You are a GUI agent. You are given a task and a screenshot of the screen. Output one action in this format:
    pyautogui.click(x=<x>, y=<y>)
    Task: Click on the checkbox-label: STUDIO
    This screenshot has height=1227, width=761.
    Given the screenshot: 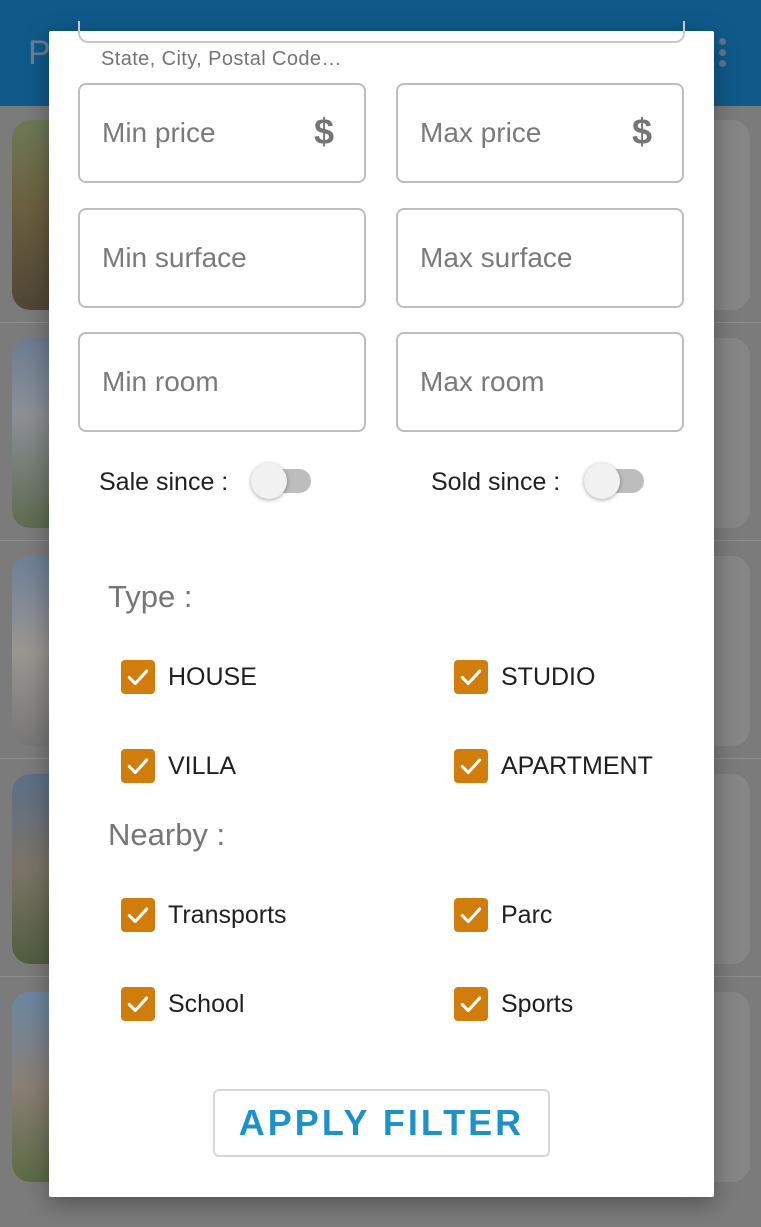 What is the action you would take?
    pyautogui.click(x=548, y=676)
    